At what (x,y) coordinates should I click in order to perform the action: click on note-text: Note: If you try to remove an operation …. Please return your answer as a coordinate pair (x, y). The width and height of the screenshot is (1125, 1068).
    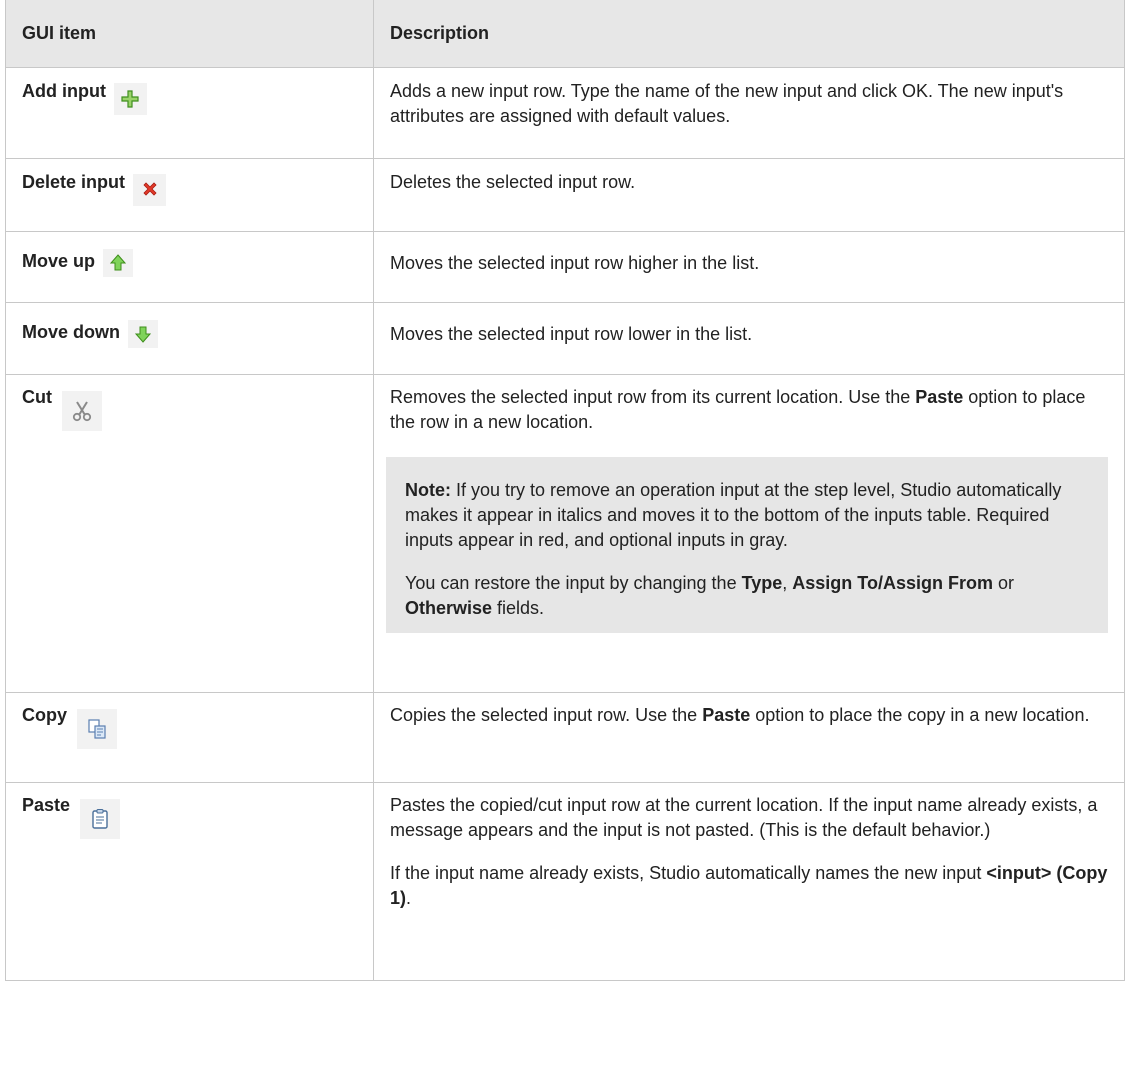
    Looking at the image, I should click on (733, 515).